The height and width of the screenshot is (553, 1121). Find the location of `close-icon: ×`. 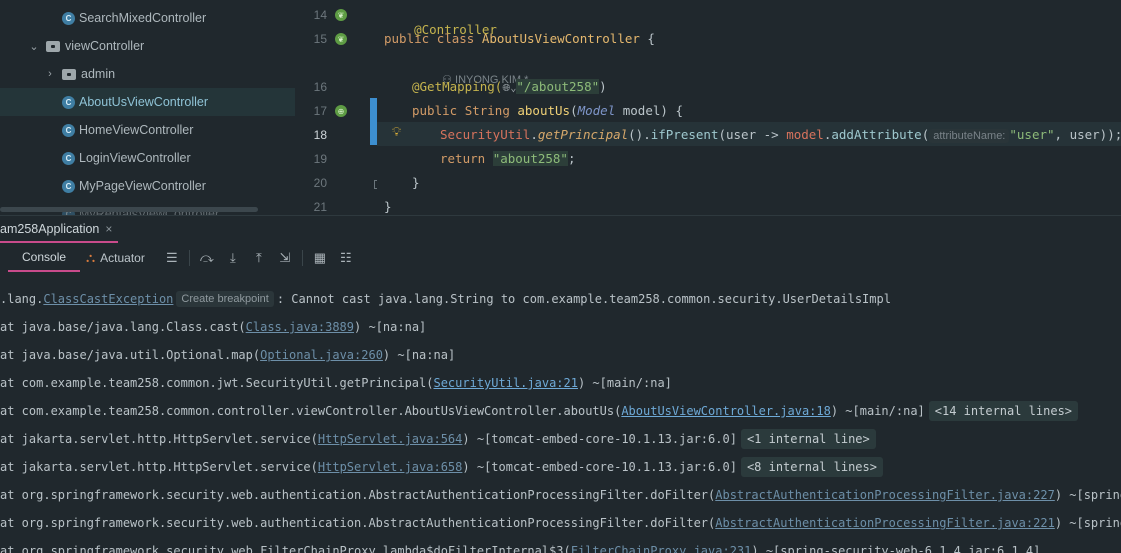

close-icon: × is located at coordinates (108, 229).